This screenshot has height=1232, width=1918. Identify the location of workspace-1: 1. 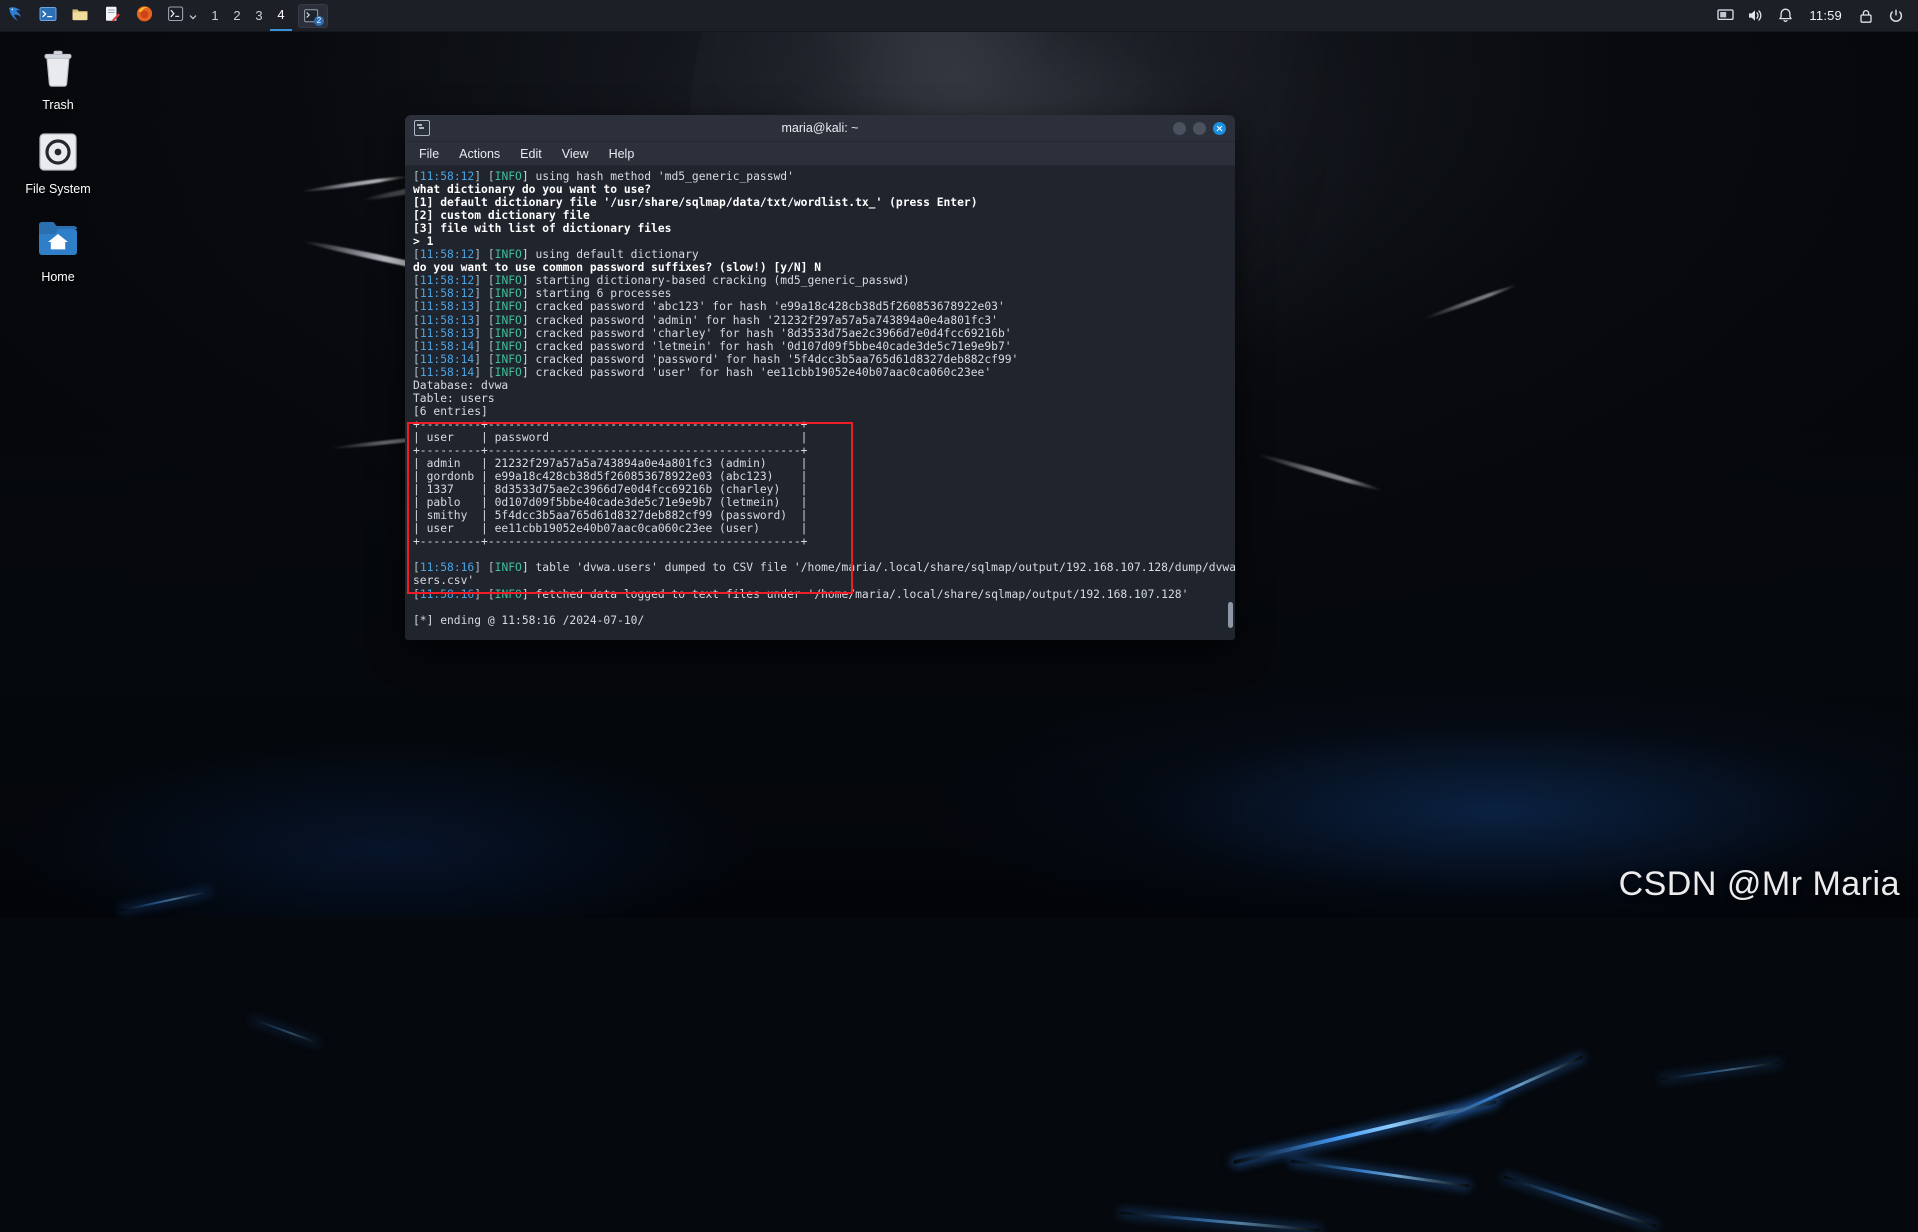
(215, 16).